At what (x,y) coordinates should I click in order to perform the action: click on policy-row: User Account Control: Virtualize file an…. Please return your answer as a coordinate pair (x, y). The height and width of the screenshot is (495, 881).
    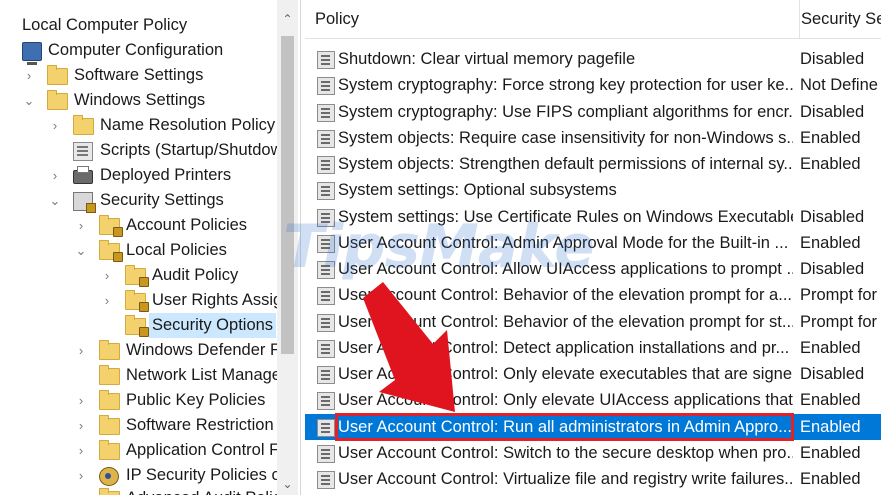
    Looking at the image, I should click on (593, 479).